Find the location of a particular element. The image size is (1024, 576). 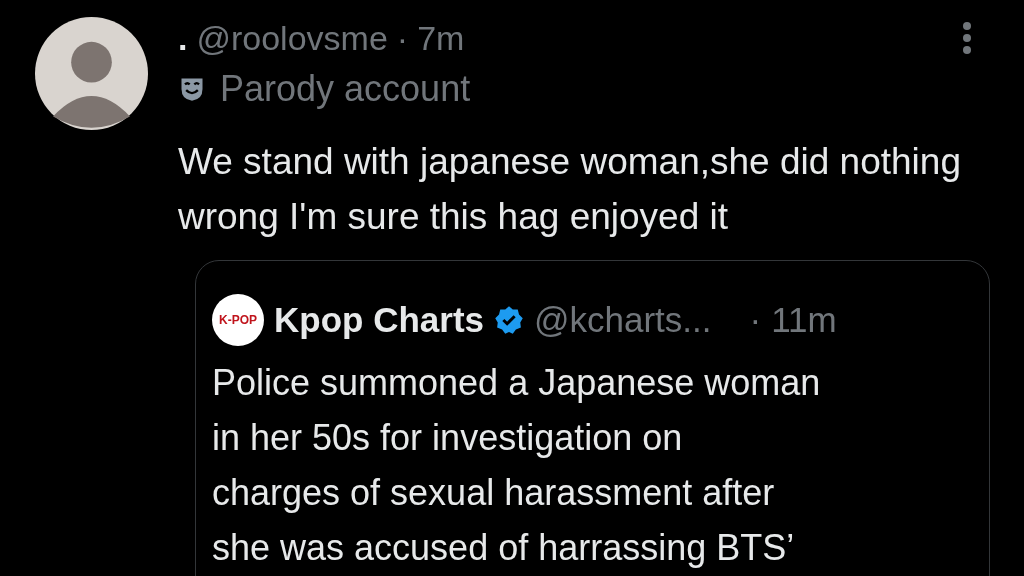

quoted-text-line: Police summoned a Japanese woman is located at coordinates (517, 383).